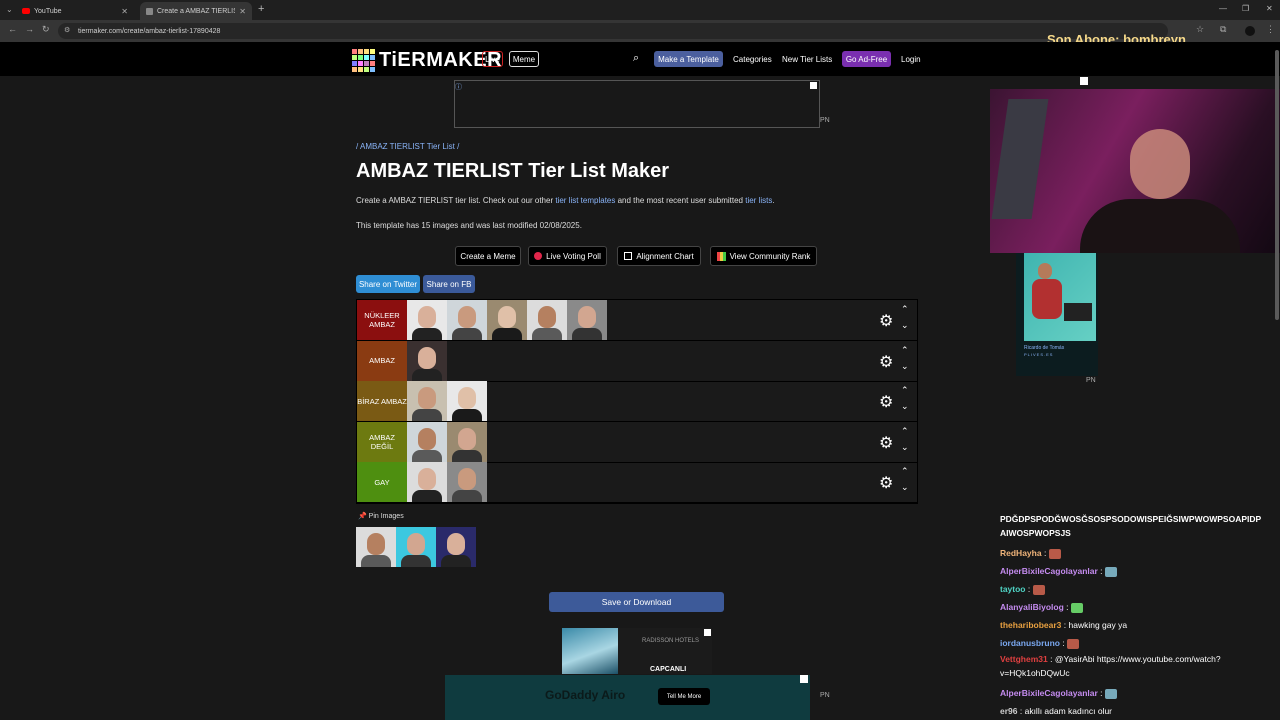 The width and height of the screenshot is (1280, 720). What do you see at coordinates (1030, 625) in the screenshot?
I see `chat-username: theharibobear3` at bounding box center [1030, 625].